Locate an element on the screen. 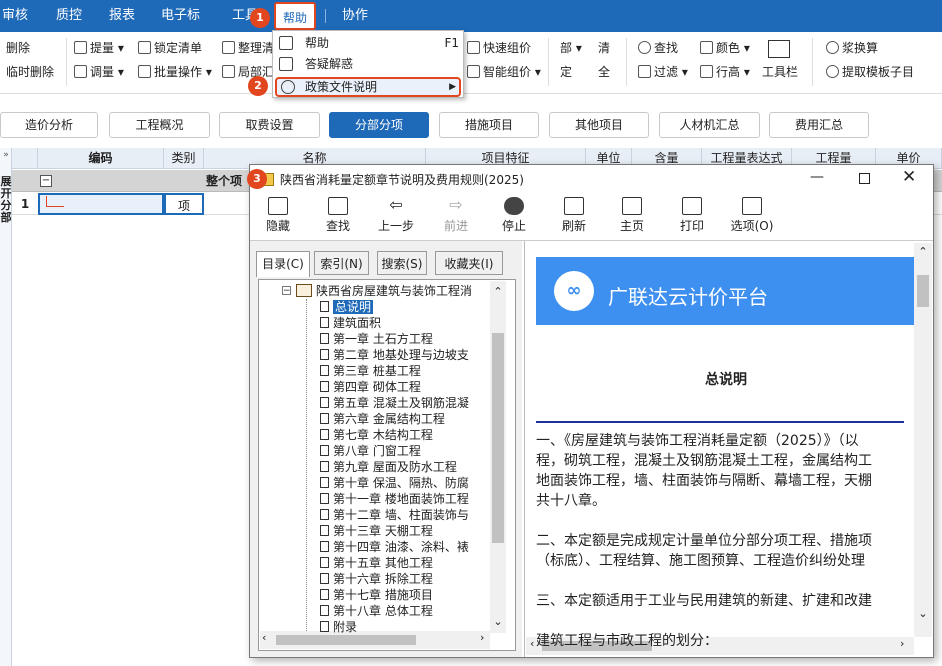  row-height-label: 行高 is located at coordinates (728, 72).